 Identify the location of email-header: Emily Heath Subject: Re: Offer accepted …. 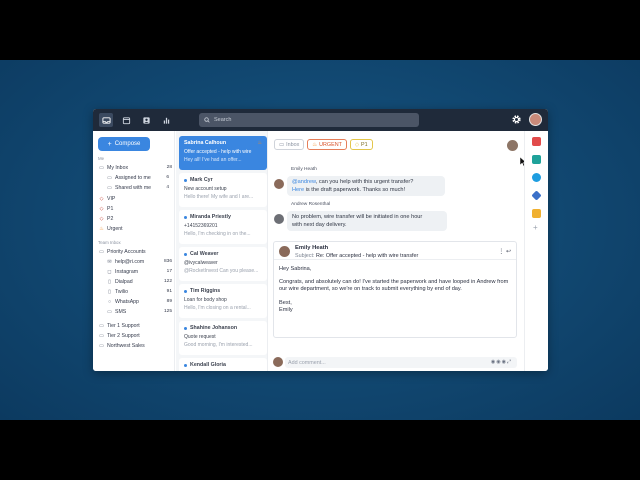
(395, 251).